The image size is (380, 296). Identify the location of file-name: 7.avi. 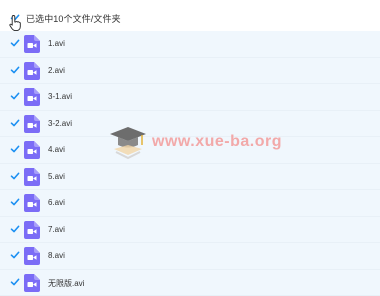
(56, 229).